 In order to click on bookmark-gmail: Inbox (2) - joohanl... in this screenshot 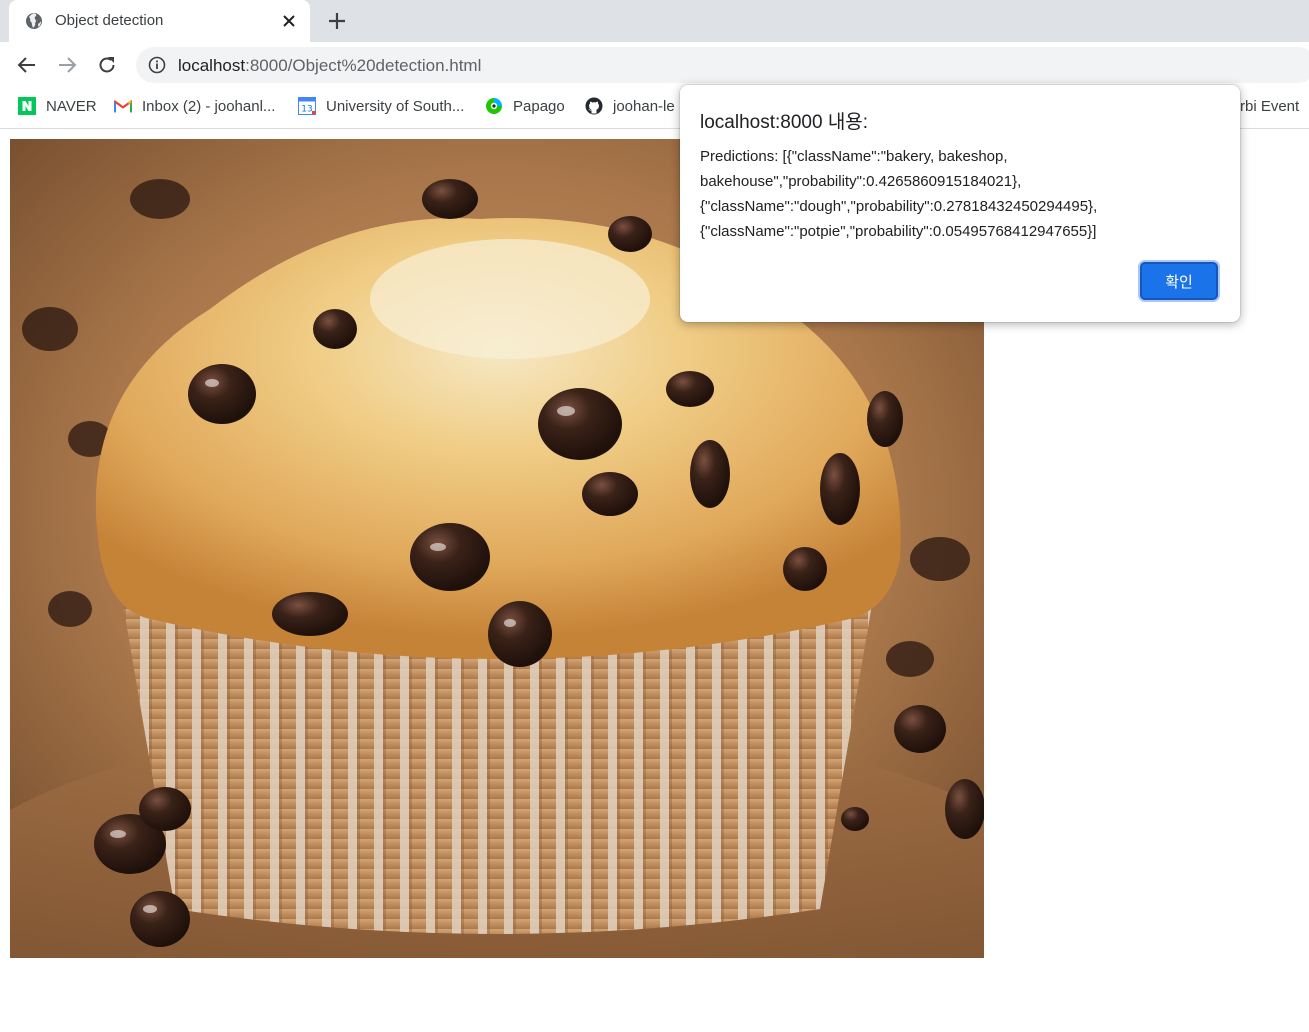, I will do `click(194, 106)`.